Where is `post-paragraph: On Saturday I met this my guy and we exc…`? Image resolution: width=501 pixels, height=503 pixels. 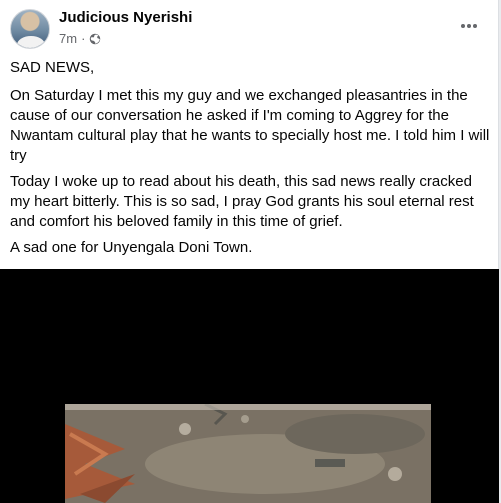
post-paragraph: On Saturday I met this my guy and we exc… is located at coordinates (250, 125).